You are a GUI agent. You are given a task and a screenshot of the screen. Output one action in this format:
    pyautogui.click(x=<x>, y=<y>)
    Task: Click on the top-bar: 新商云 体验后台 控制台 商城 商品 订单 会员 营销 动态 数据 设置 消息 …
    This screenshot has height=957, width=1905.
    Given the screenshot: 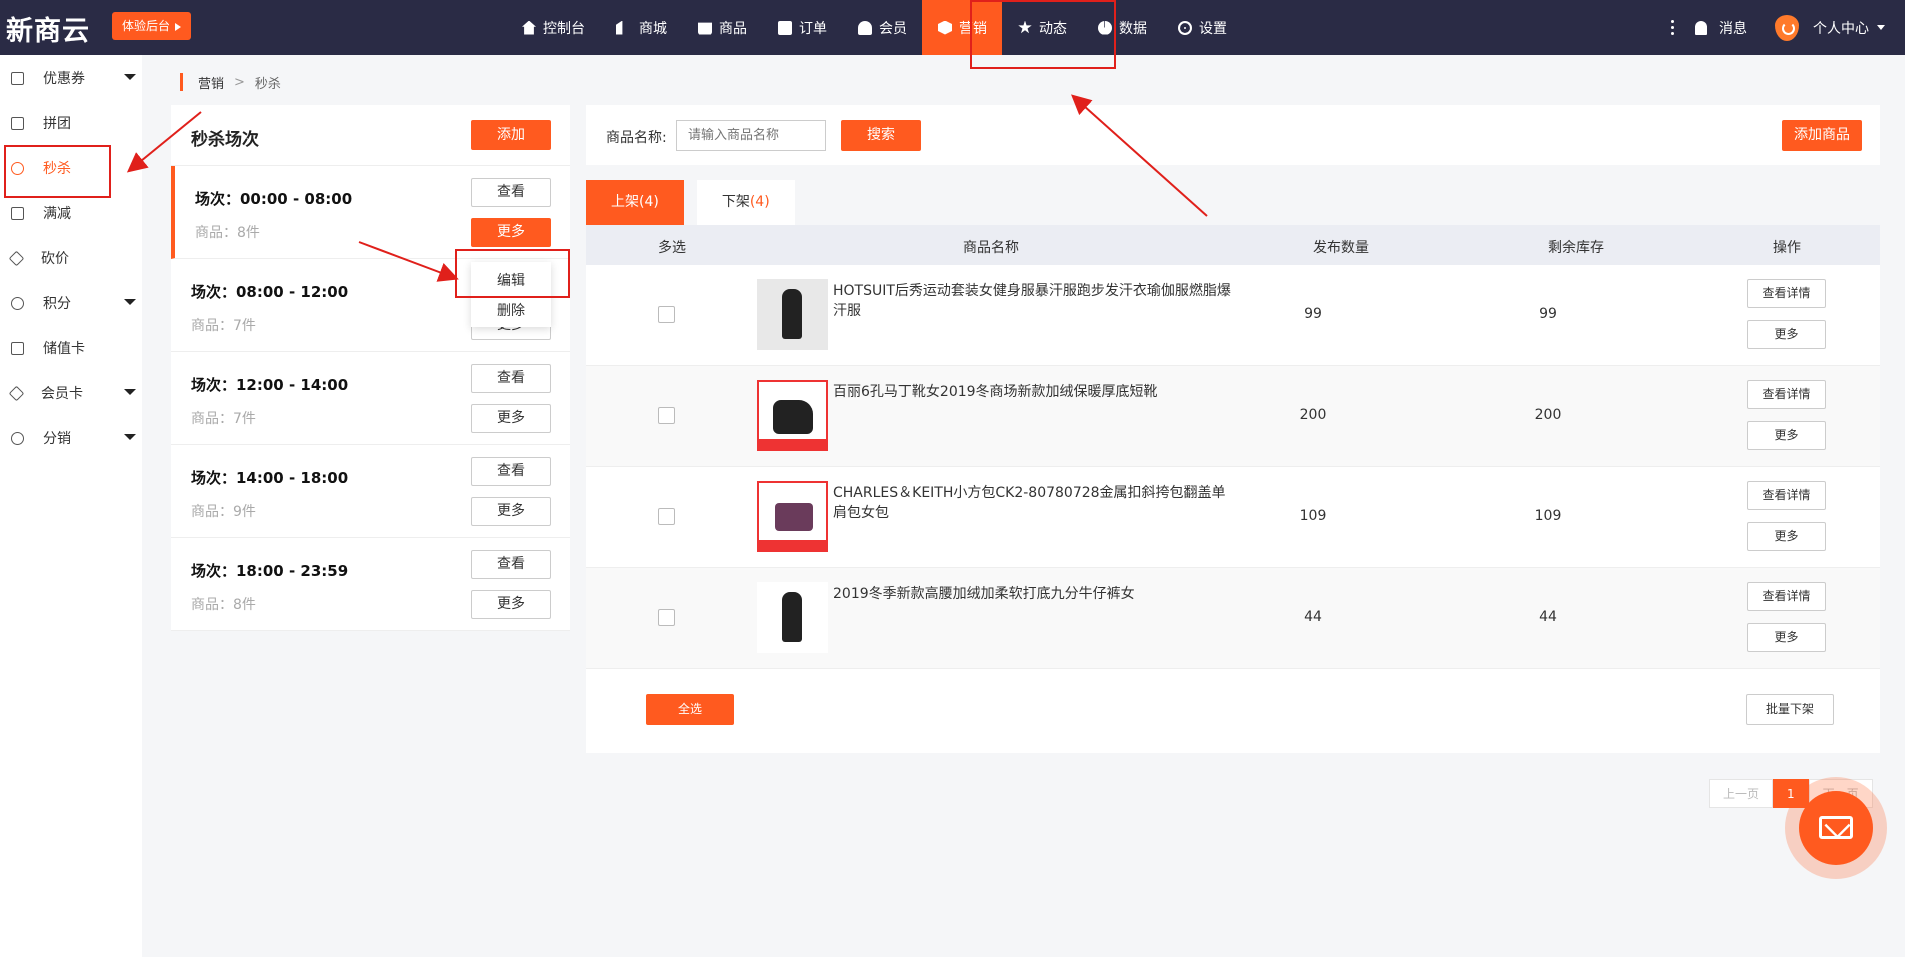 What is the action you would take?
    pyautogui.click(x=952, y=27)
    